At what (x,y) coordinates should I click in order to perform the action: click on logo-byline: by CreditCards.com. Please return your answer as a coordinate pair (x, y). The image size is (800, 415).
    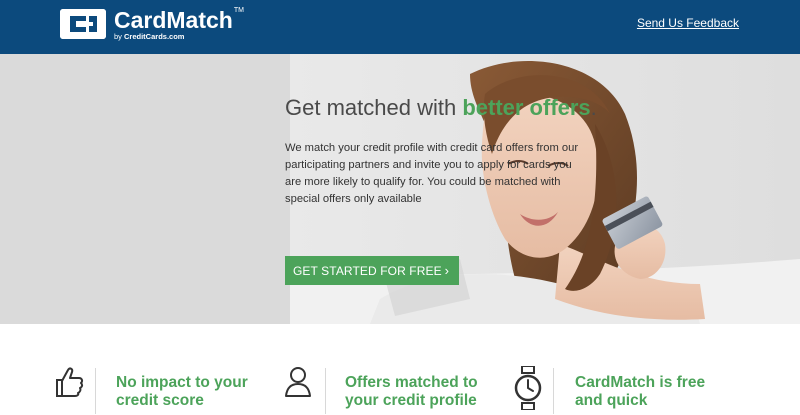
    Looking at the image, I should click on (179, 37).